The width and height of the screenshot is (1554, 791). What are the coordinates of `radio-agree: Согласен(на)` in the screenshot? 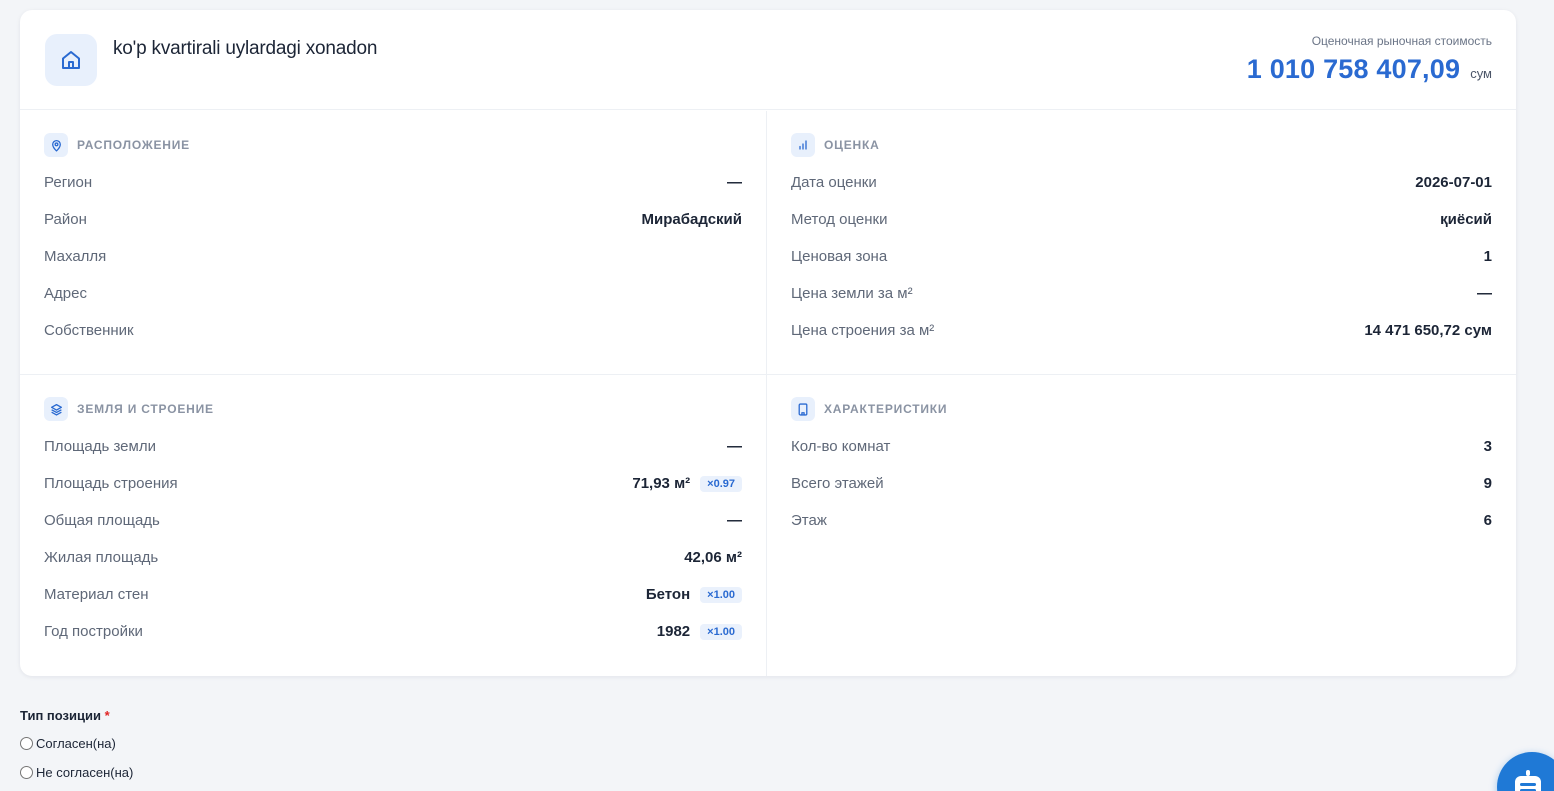 It's located at (76, 743).